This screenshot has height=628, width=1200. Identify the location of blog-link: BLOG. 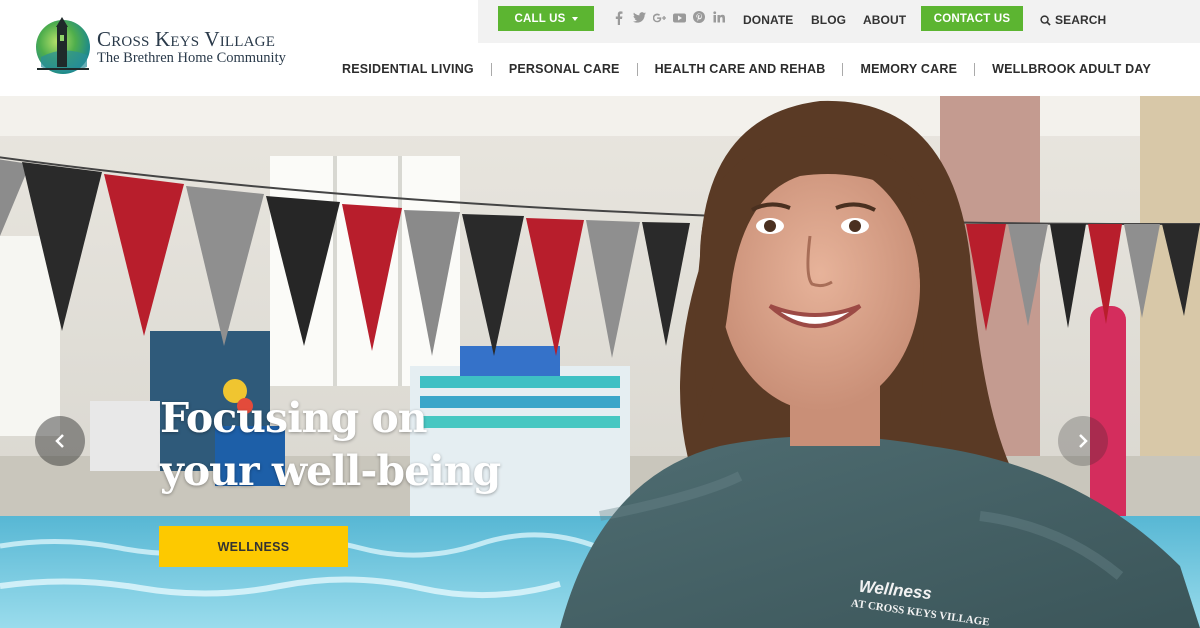
(828, 20).